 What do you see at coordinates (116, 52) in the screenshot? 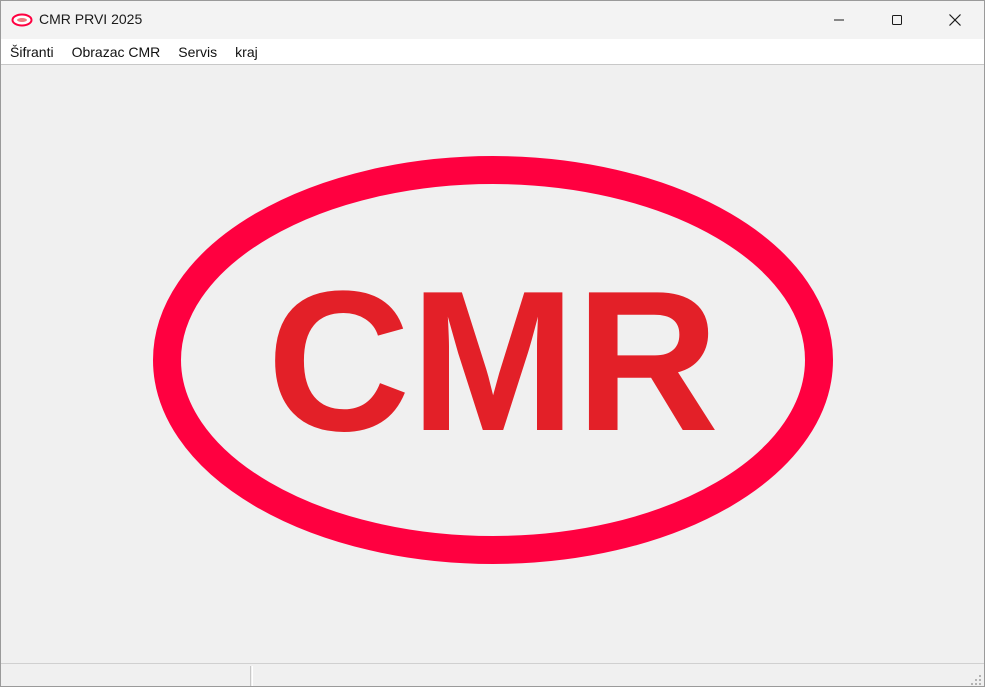
I see `menu-item-obrazac-cmr: Obrazac CMR` at bounding box center [116, 52].